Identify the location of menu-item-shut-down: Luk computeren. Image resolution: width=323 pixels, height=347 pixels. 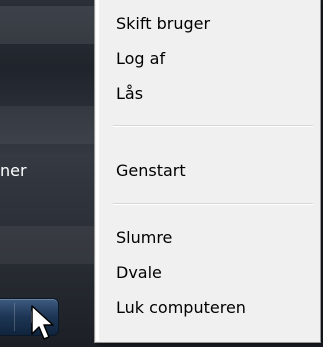
(209, 308).